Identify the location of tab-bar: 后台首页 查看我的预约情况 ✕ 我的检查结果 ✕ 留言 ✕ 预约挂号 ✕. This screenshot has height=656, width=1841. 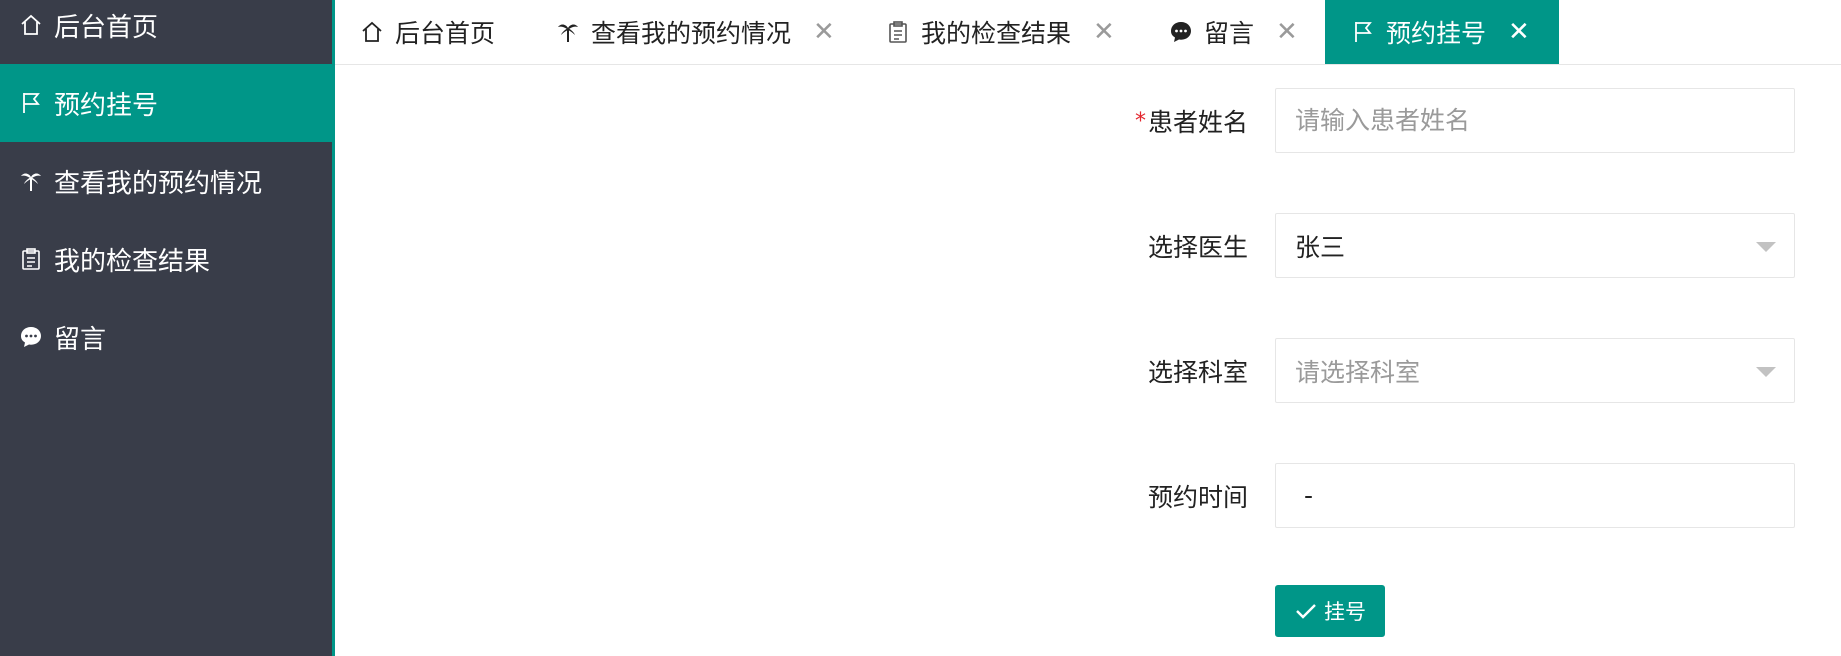
(1088, 32).